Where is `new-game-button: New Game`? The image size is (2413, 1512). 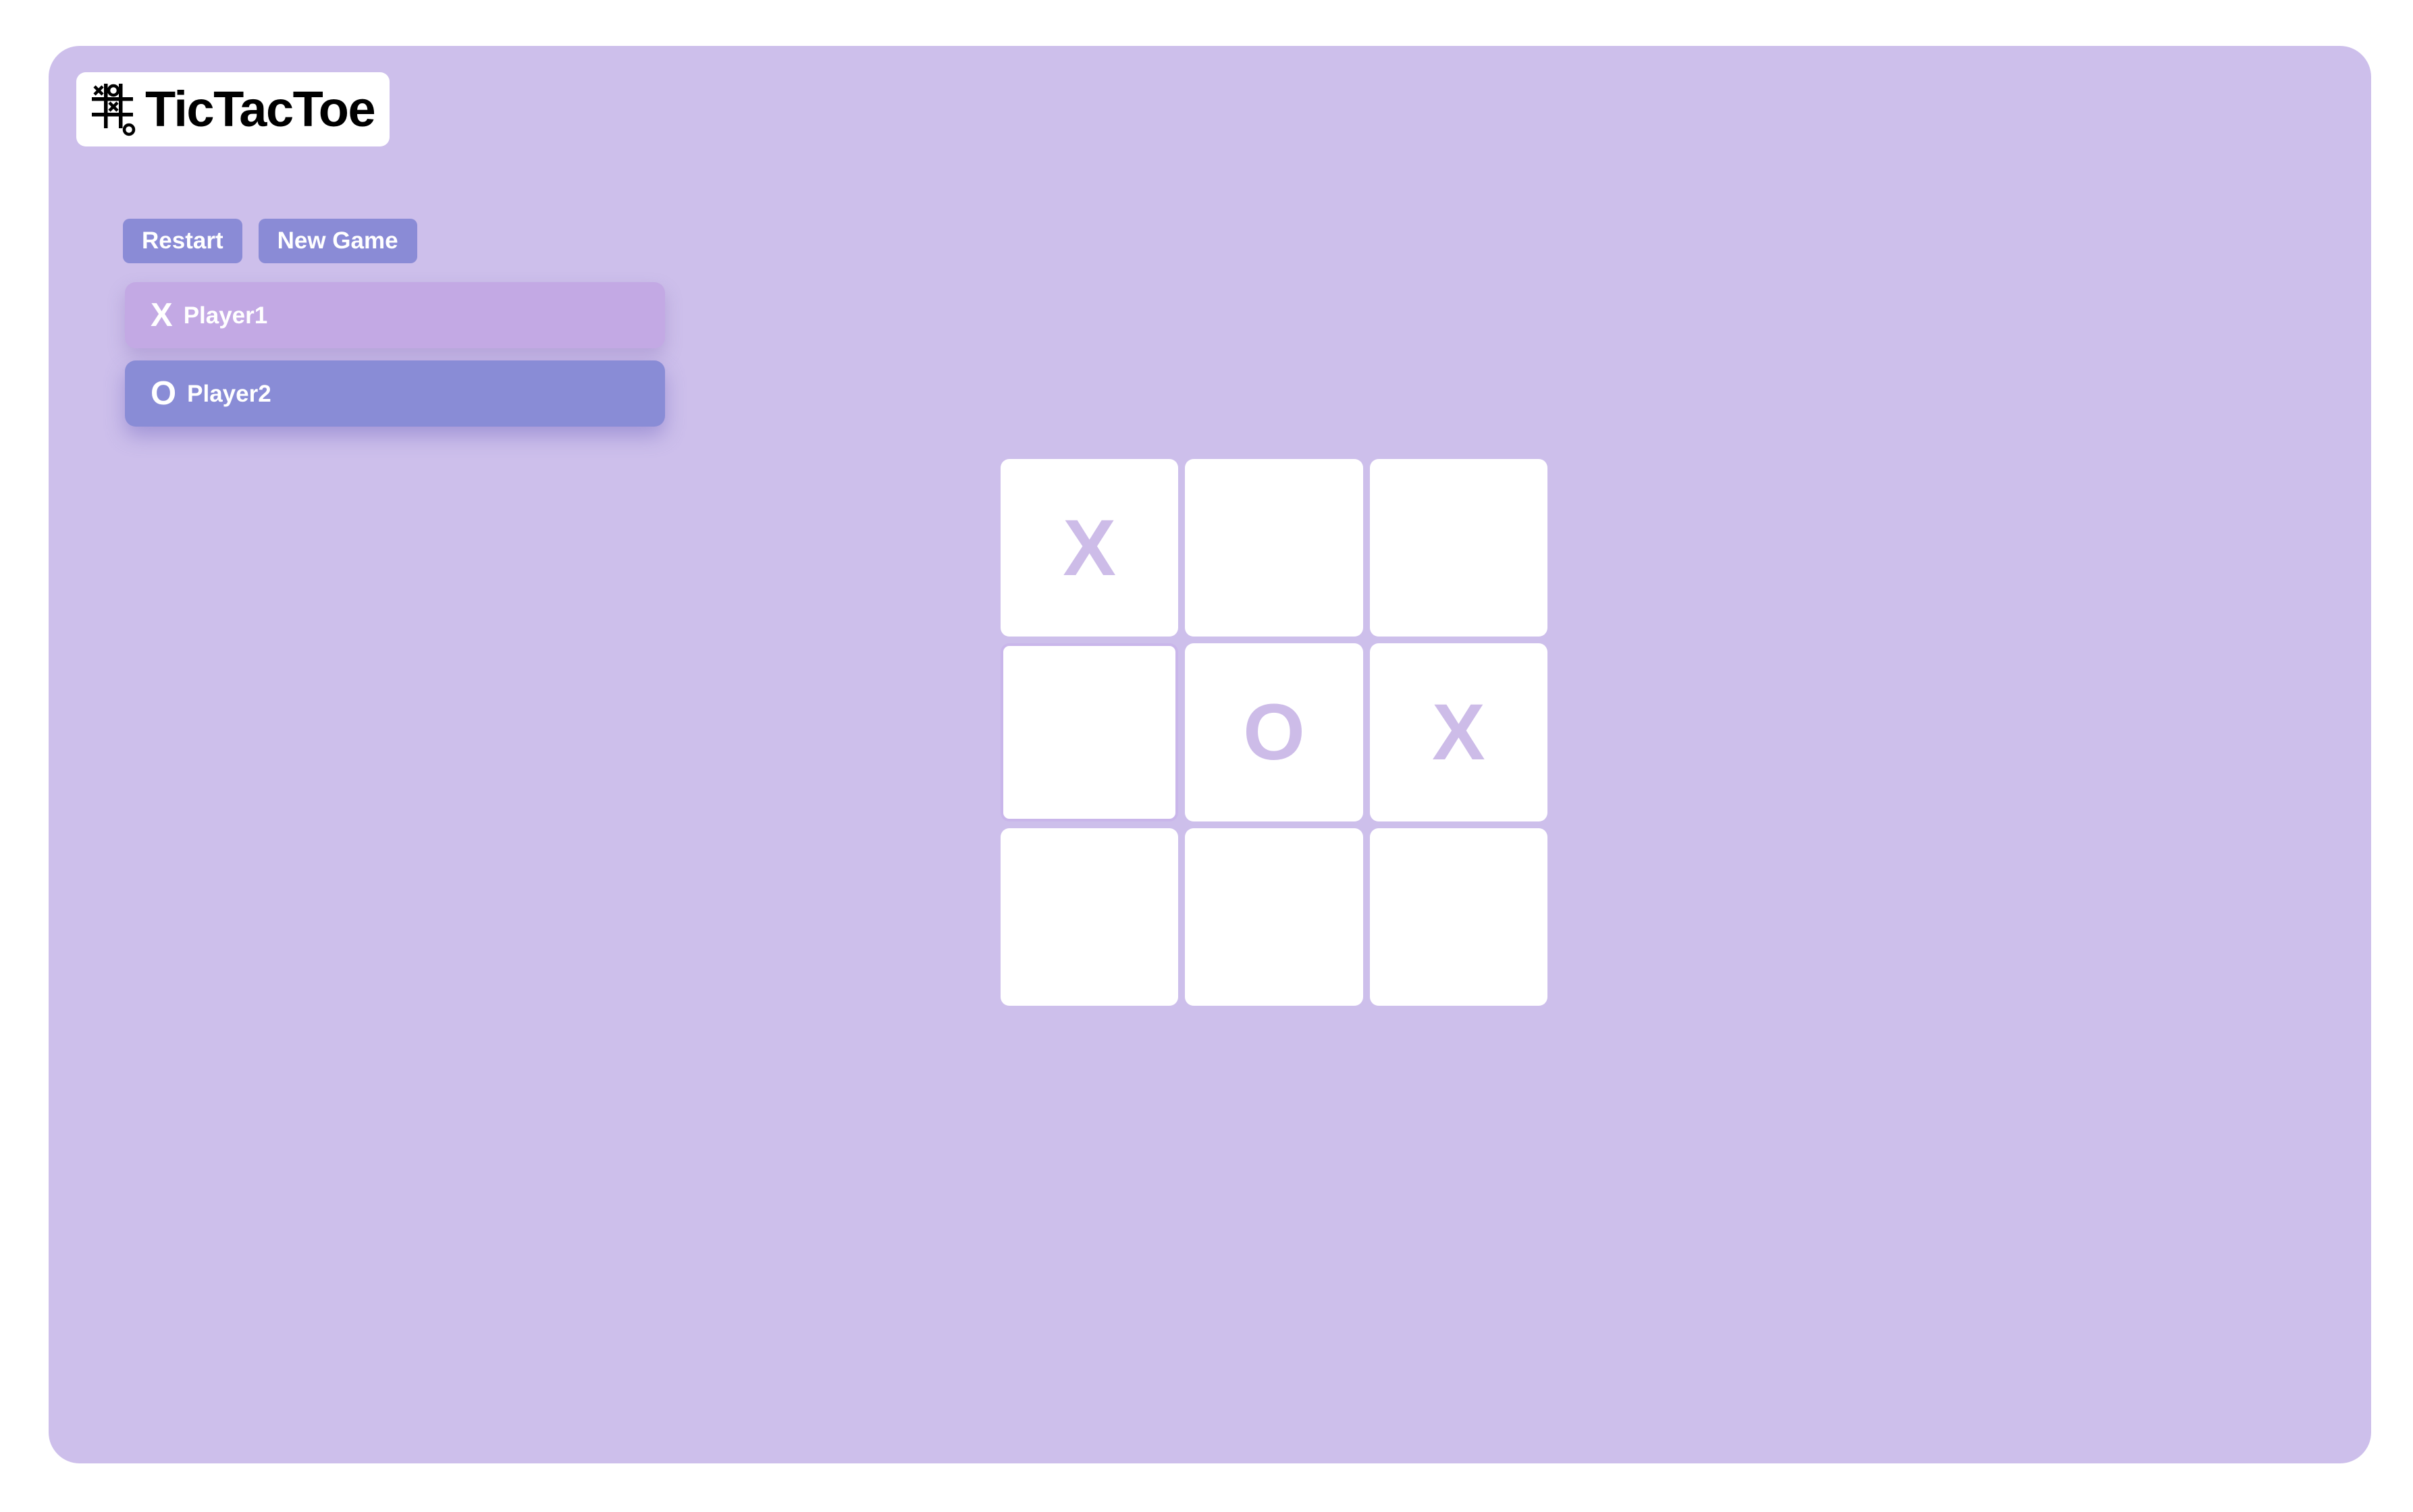 new-game-button: New Game is located at coordinates (337, 241).